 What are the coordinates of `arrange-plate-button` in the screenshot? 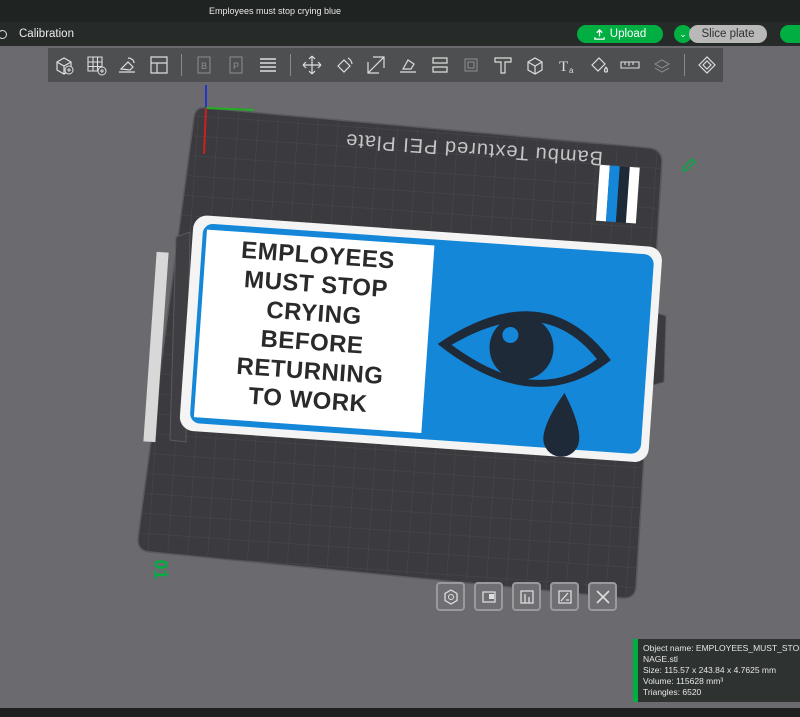 It's located at (526, 596).